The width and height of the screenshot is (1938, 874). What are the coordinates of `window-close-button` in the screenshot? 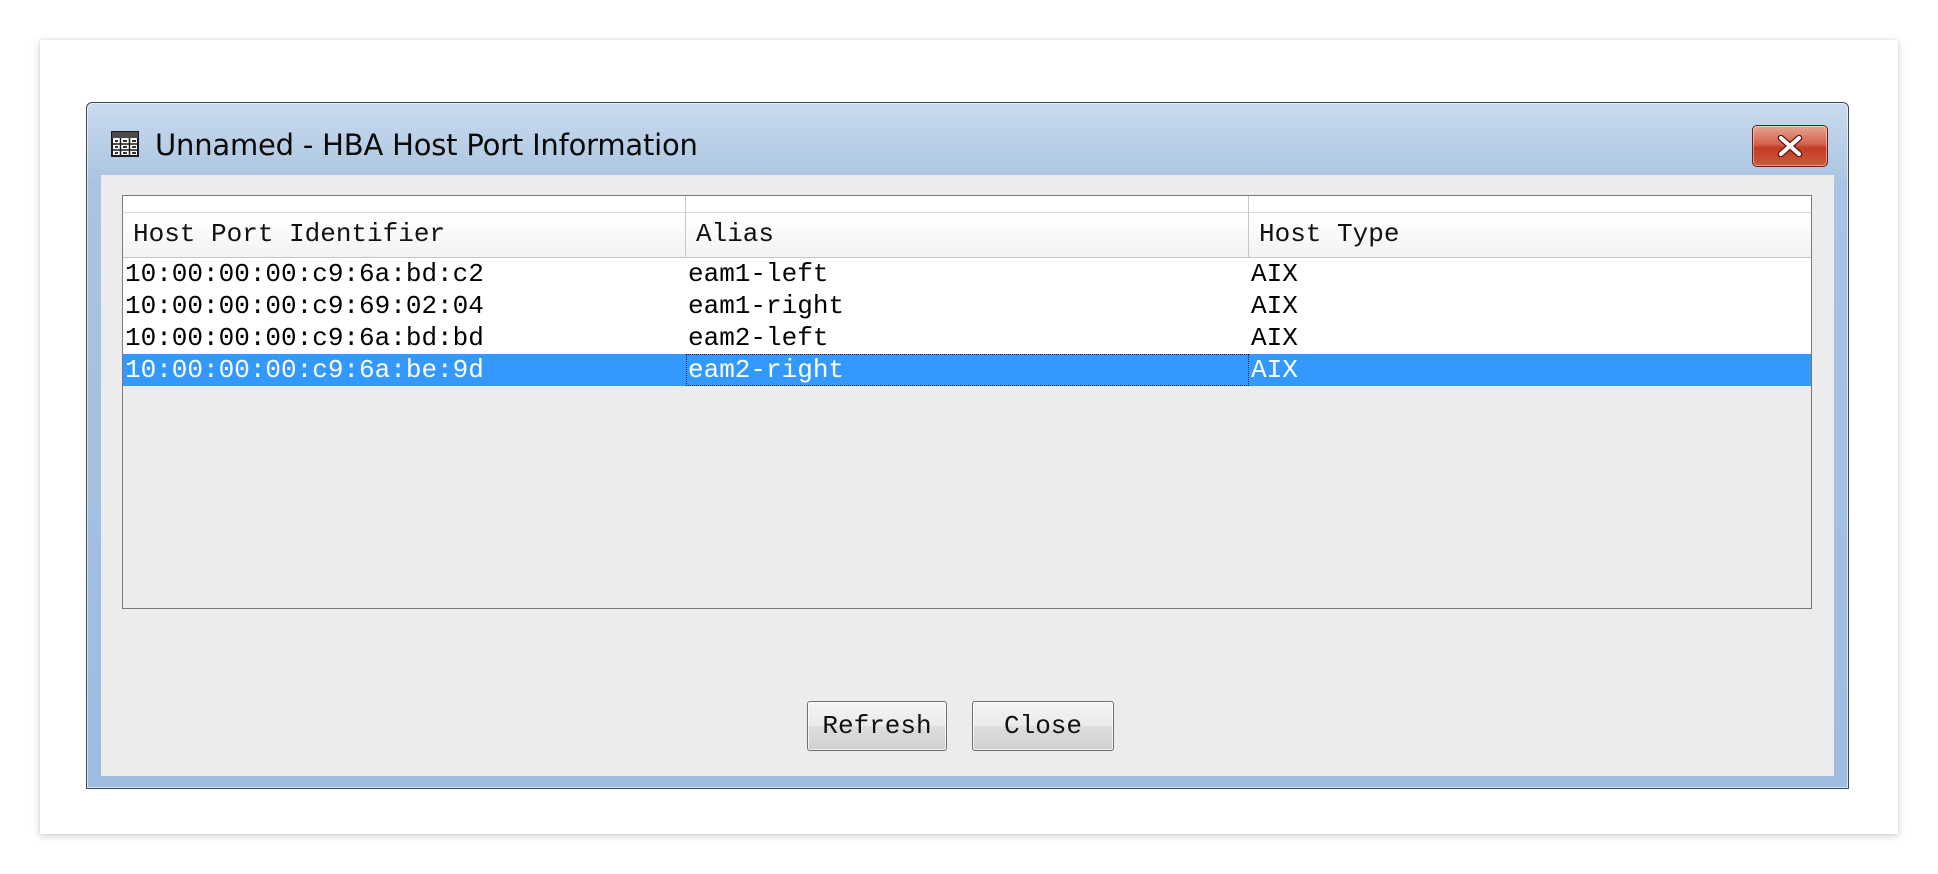 It's located at (1790, 146).